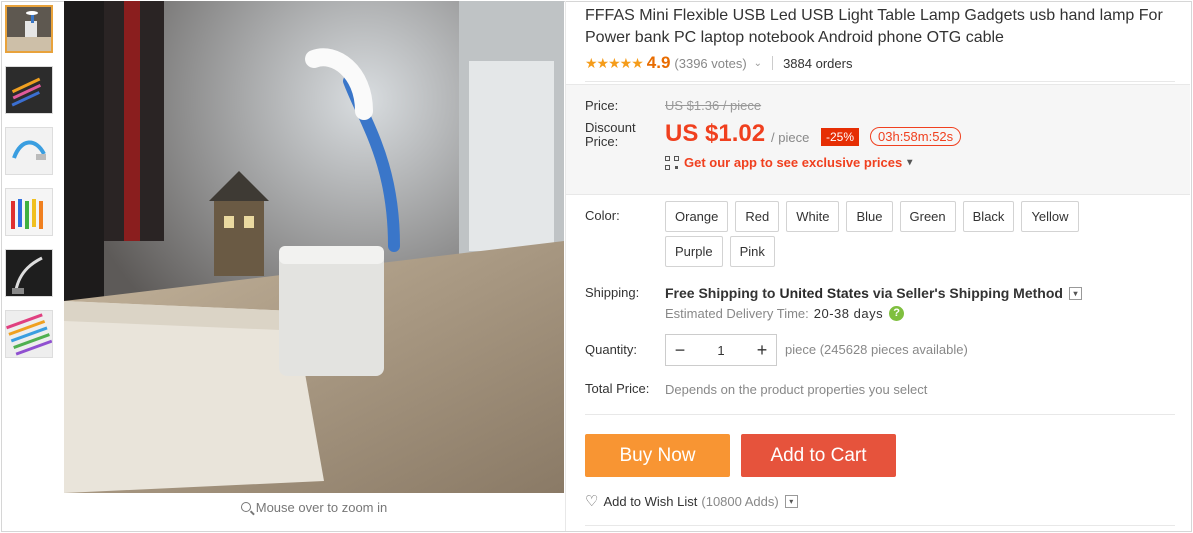  Describe the element at coordinates (818, 63) in the screenshot. I see `orders-count: 3884 orders` at that location.